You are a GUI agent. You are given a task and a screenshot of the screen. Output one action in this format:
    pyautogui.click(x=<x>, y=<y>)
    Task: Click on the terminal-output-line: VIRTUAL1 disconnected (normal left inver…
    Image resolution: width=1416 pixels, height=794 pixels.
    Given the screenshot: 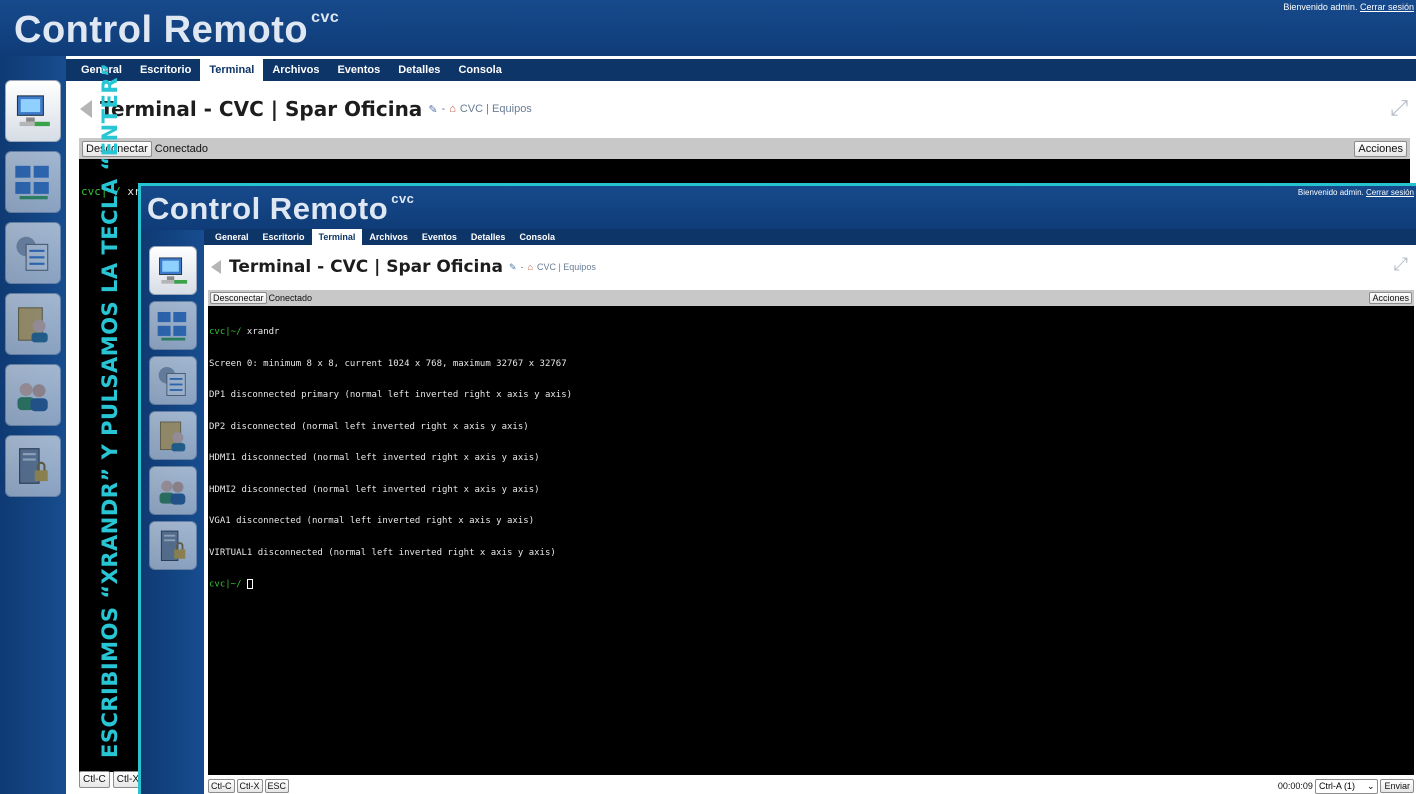 What is the action you would take?
    pyautogui.click(x=382, y=552)
    